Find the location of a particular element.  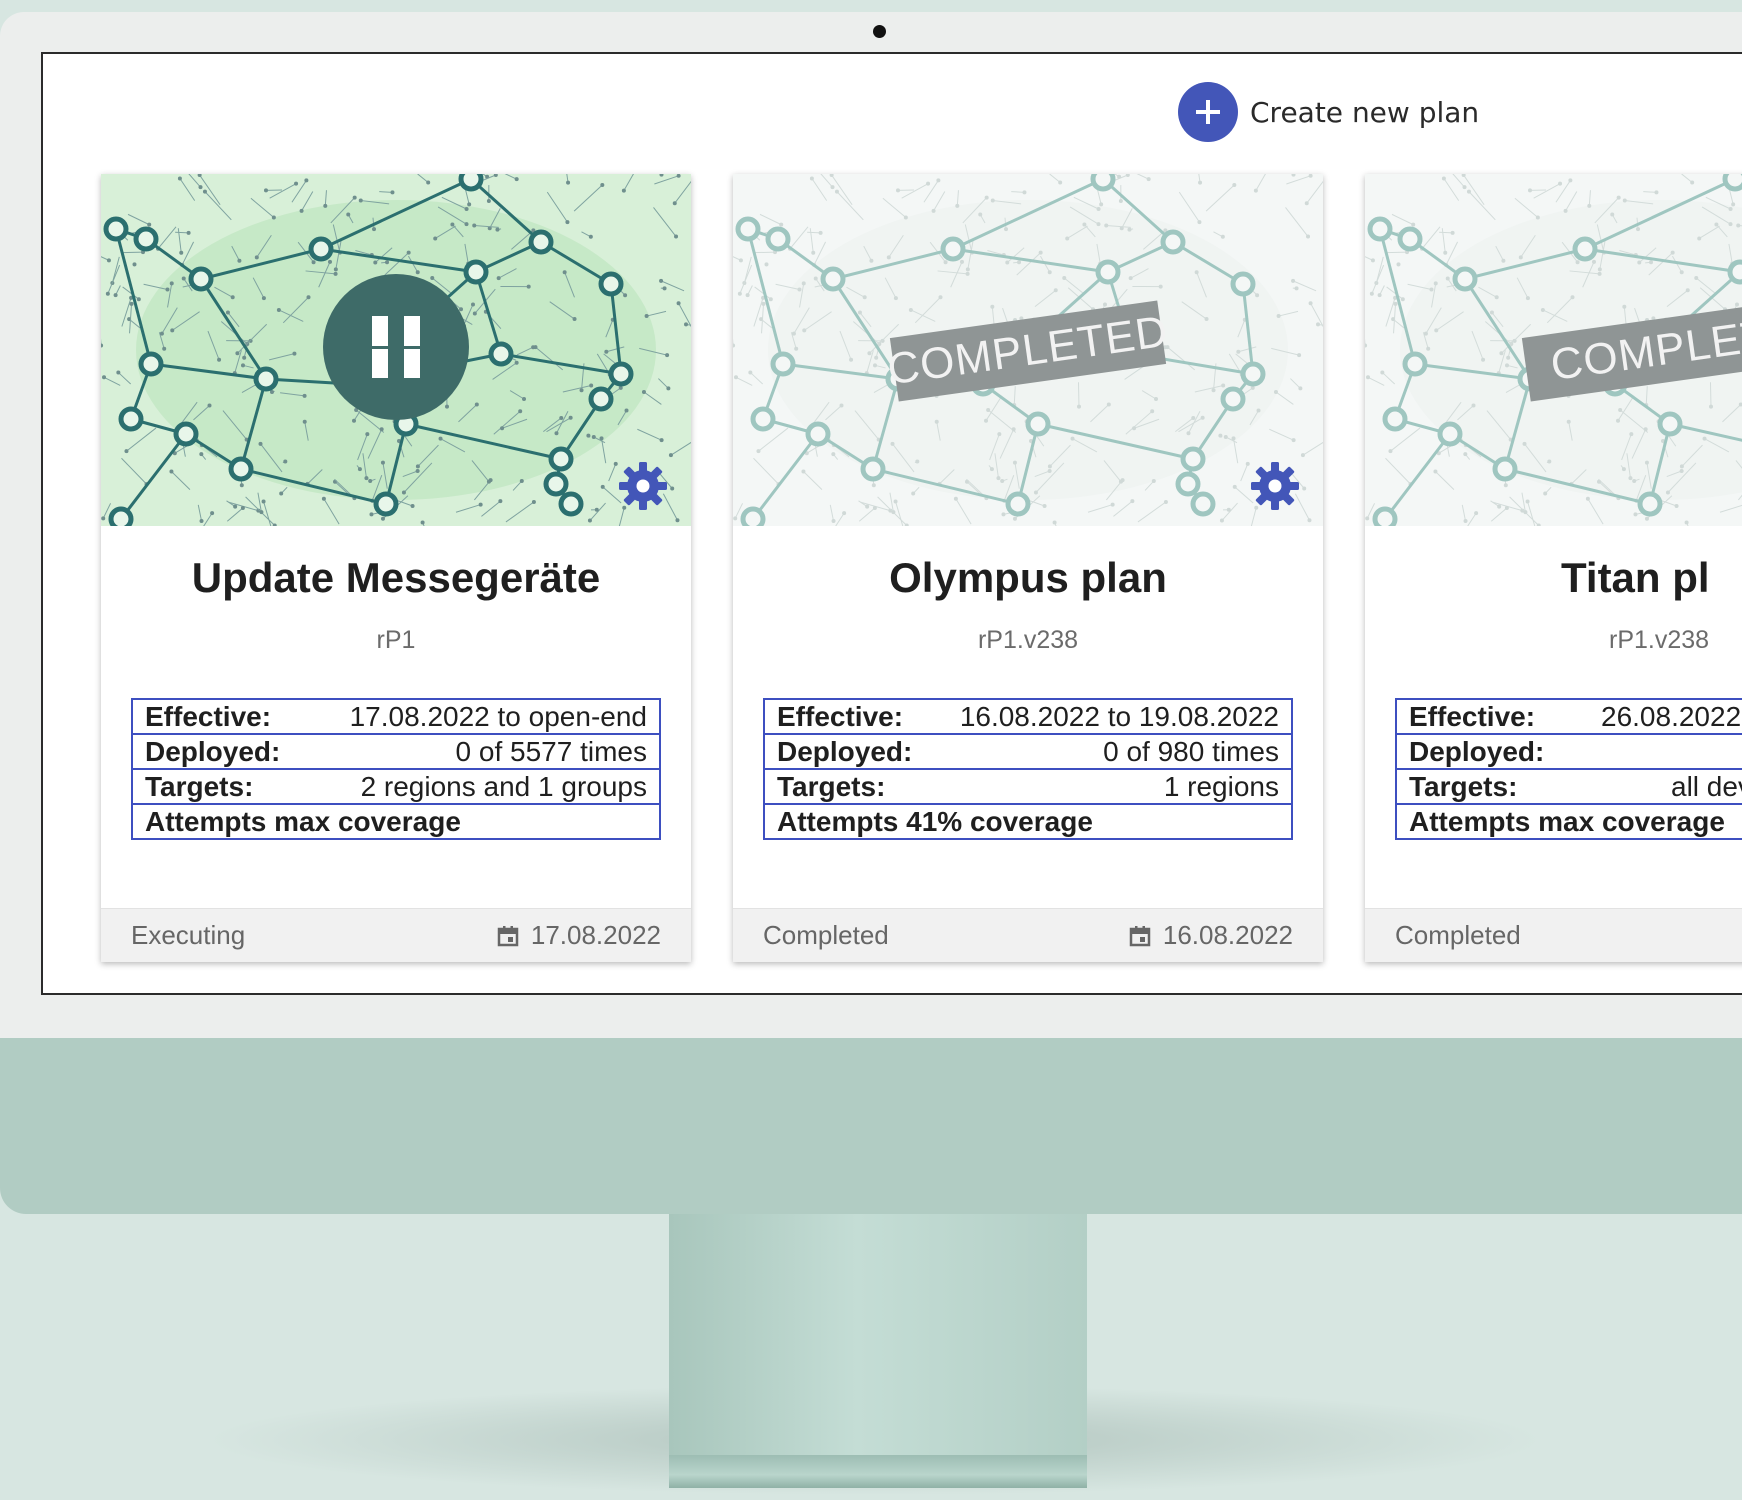

monitor-stand-foot is located at coordinates (878, 1471).